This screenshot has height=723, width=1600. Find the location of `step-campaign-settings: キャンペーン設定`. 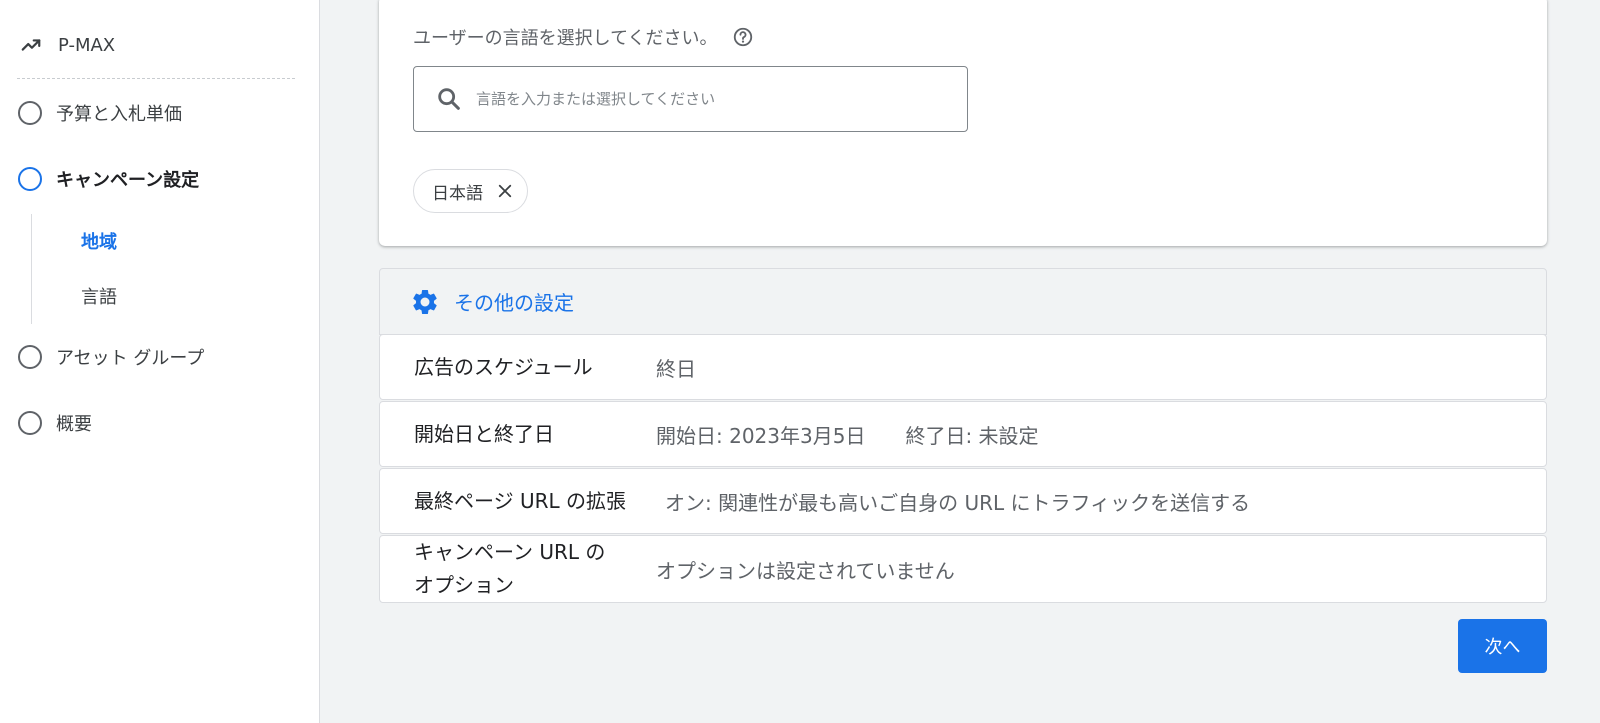

step-campaign-settings: キャンペーン設定 is located at coordinates (108, 179).